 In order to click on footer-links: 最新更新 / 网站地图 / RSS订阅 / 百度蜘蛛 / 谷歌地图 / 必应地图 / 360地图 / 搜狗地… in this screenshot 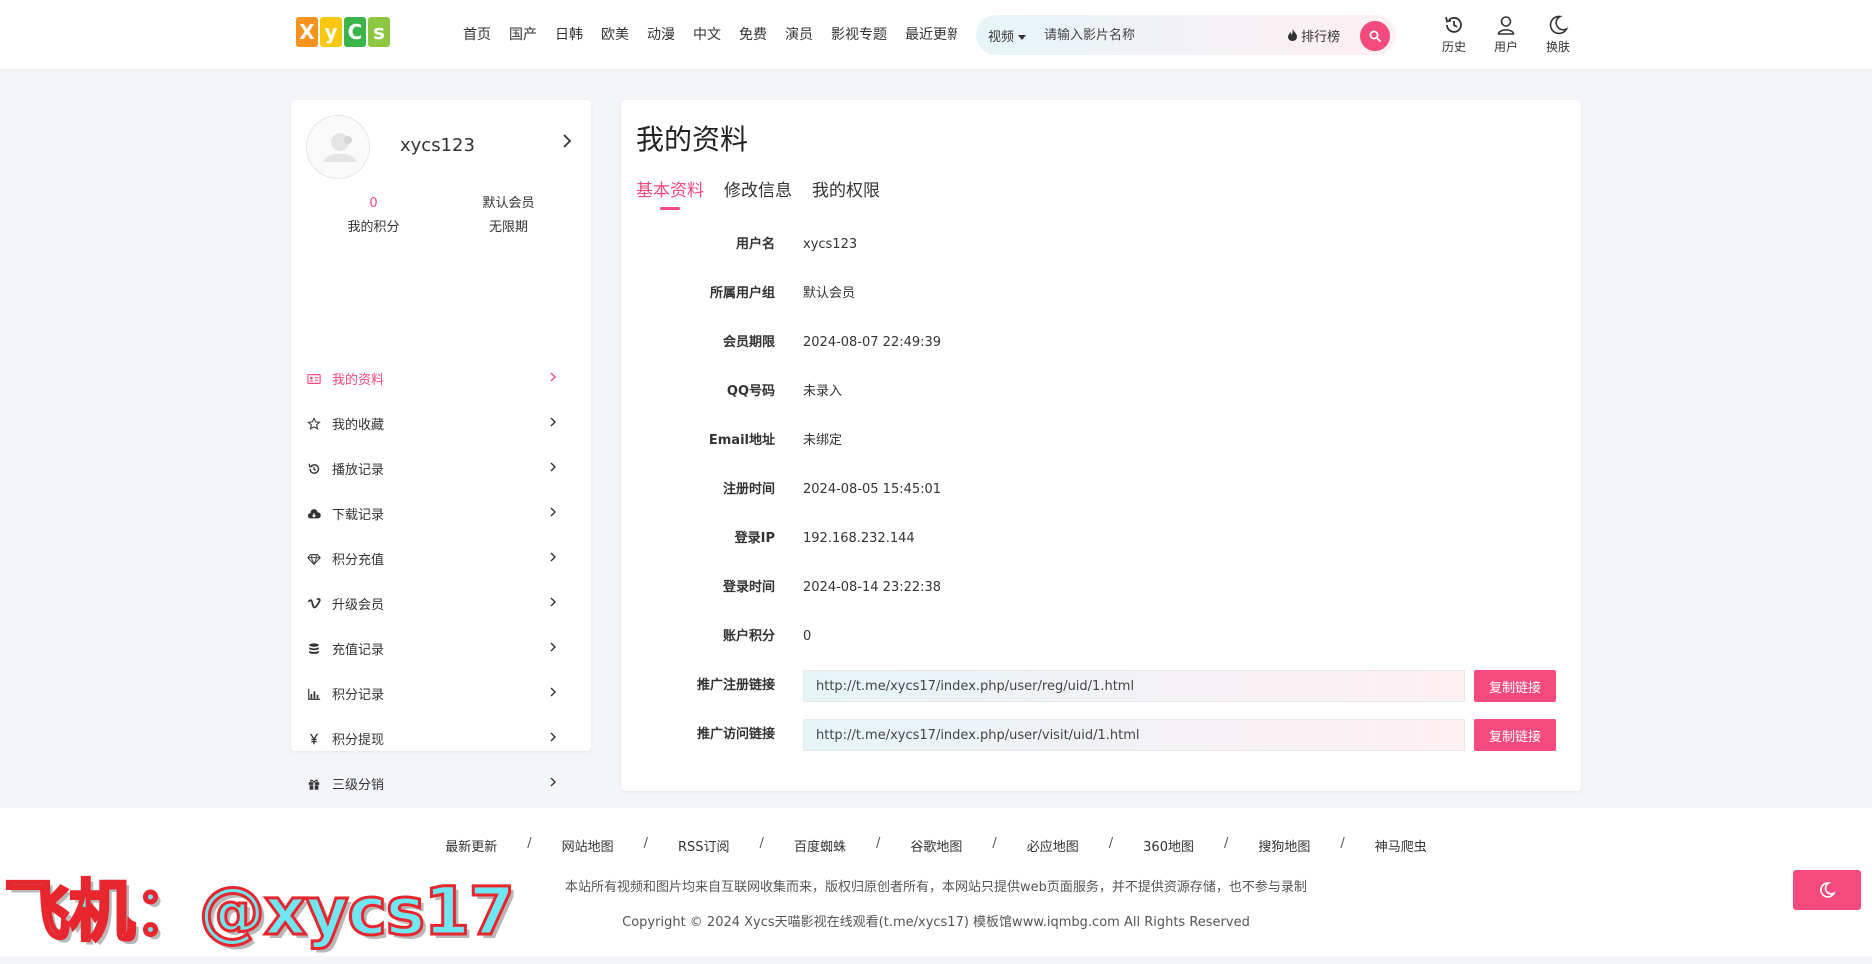, I will do `click(936, 845)`.